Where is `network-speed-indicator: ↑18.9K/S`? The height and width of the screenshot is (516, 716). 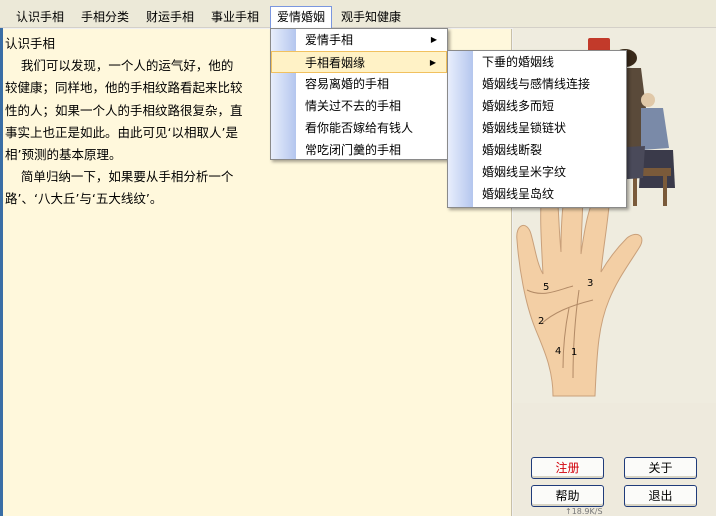 network-speed-indicator: ↑18.9K/S is located at coordinates (575, 511).